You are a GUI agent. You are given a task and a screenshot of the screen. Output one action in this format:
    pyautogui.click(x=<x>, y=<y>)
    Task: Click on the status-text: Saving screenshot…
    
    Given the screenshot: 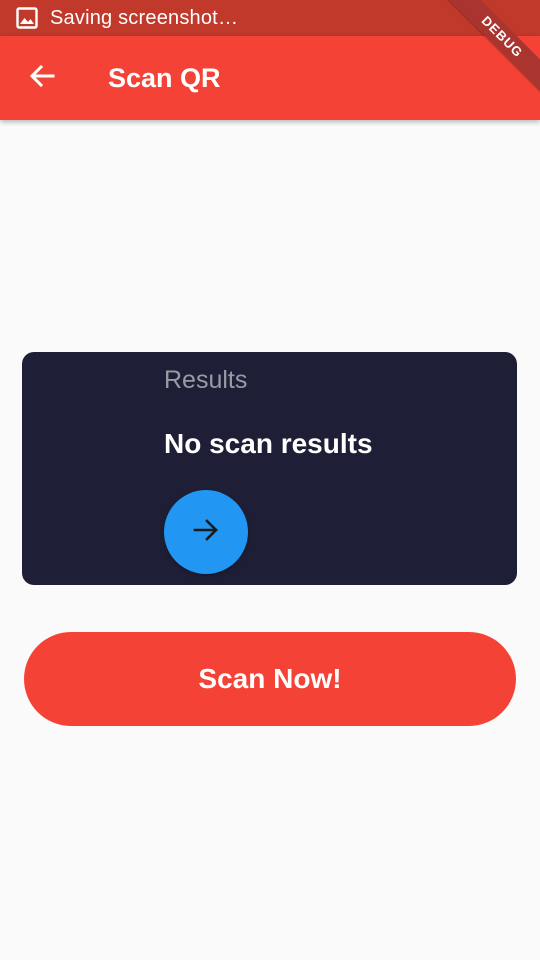 What is the action you would take?
    pyautogui.click(x=144, y=17)
    